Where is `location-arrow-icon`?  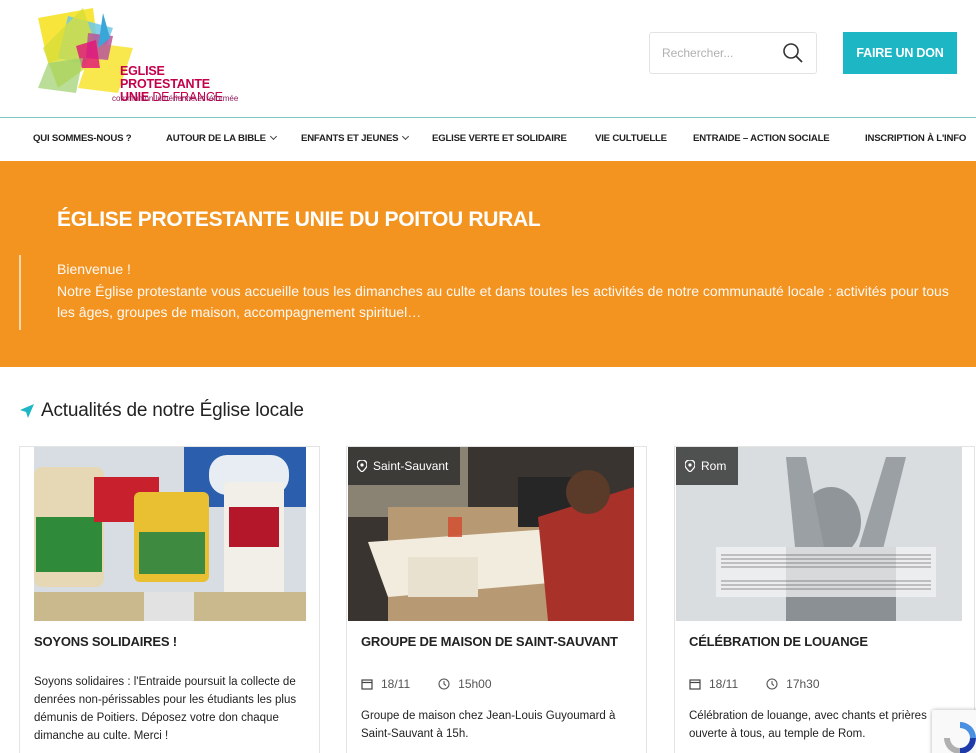
location-arrow-icon is located at coordinates (27, 411).